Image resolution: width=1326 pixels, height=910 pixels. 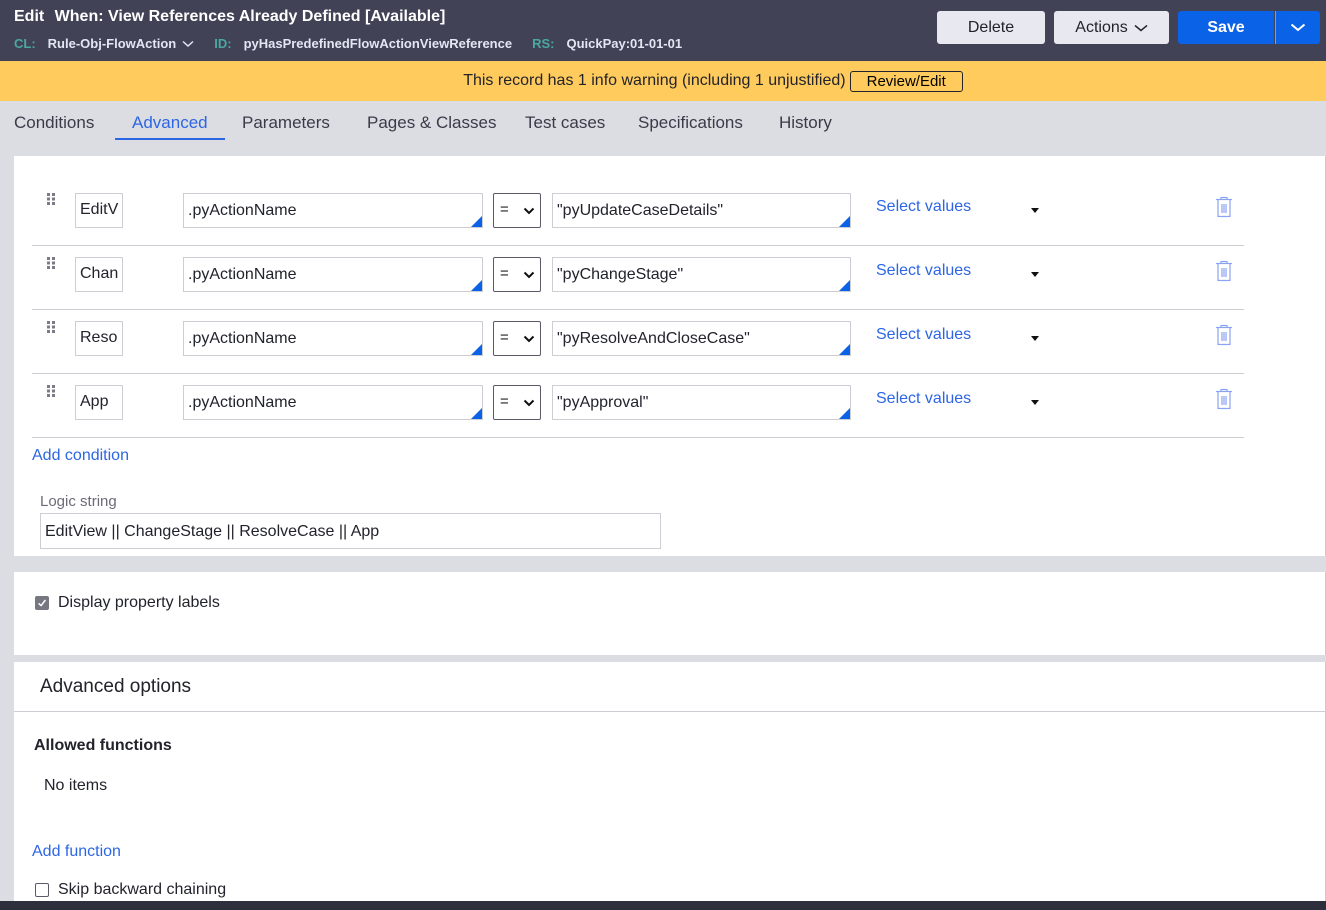 I want to click on allowed-functions-title: Allowed functions, so click(x=103, y=745).